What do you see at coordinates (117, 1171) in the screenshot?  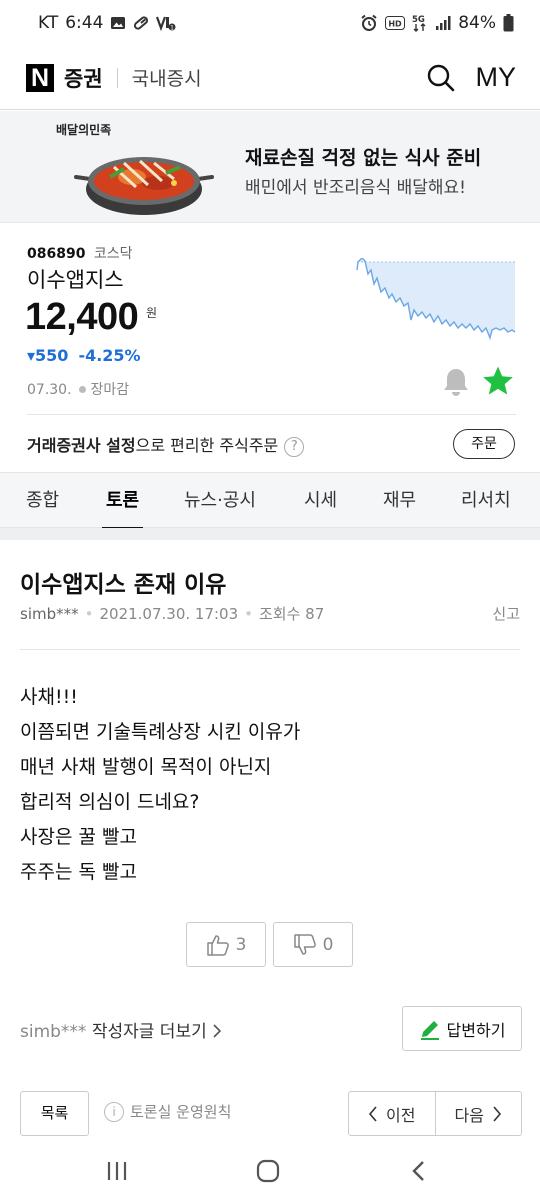 I see `recent-apps-icon` at bounding box center [117, 1171].